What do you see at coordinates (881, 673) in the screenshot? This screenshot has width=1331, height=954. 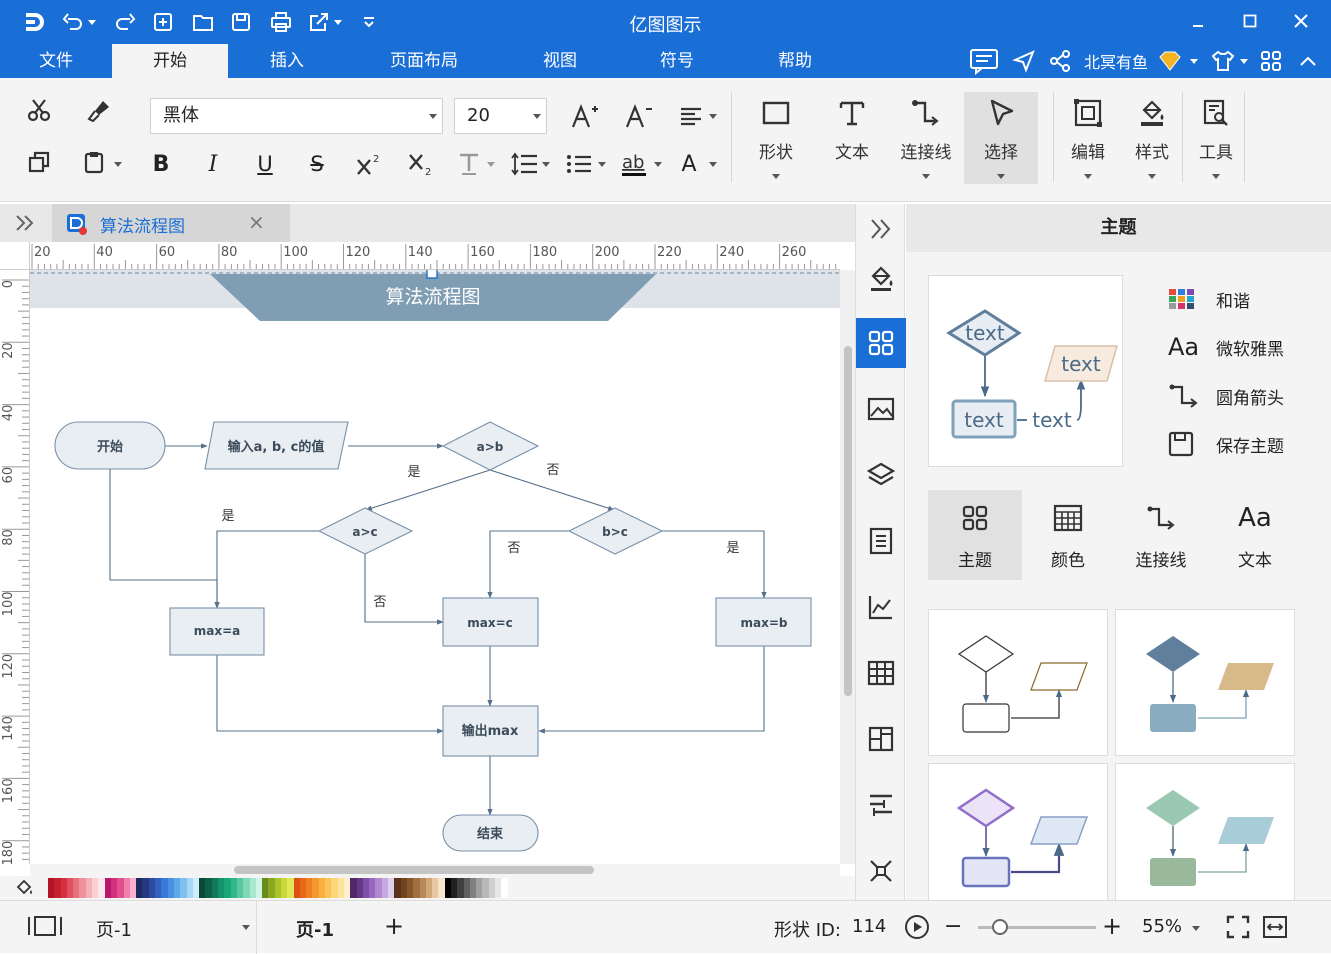 I see `table-panel-icon` at bounding box center [881, 673].